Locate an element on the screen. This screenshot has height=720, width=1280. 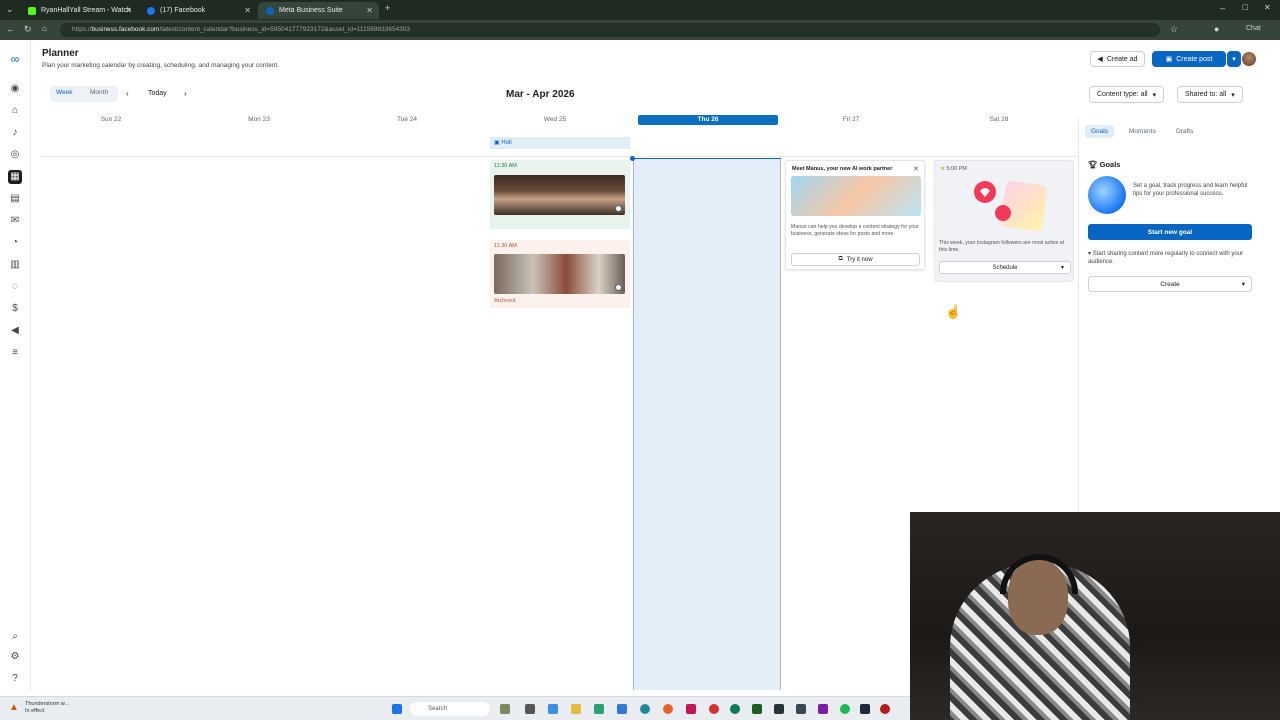
terminal-icon is located at coordinates (801, 709).